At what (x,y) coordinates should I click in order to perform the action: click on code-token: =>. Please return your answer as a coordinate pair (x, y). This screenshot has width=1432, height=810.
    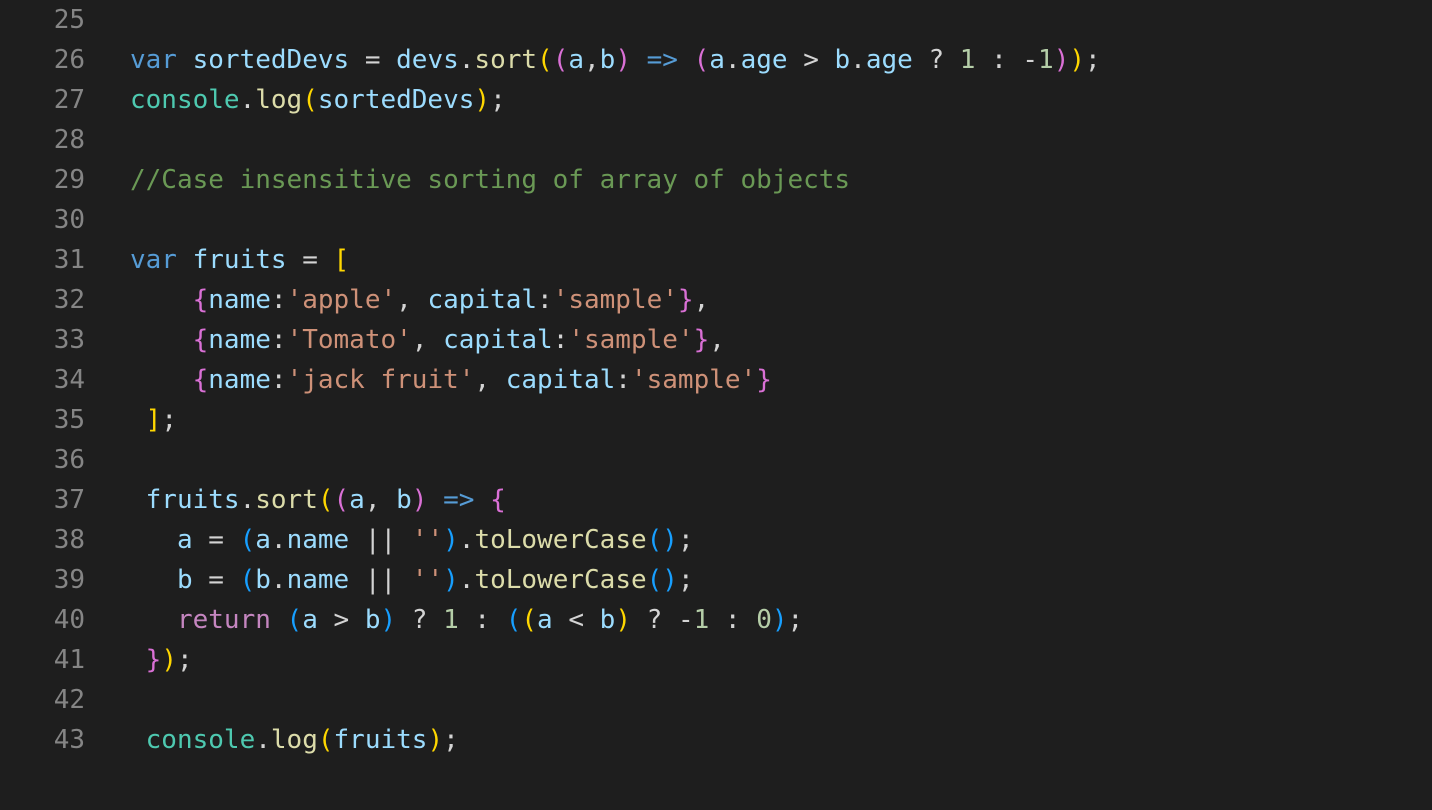
    Looking at the image, I should click on (662, 60).